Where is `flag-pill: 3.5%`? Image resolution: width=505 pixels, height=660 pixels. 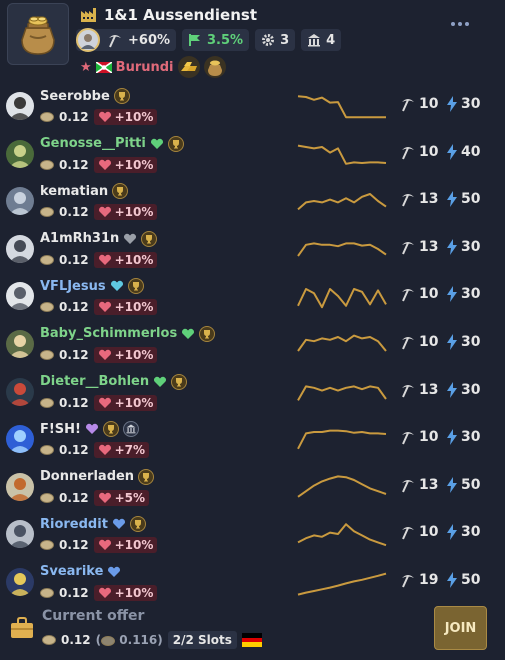
flag-pill: 3.5% is located at coordinates (216, 40).